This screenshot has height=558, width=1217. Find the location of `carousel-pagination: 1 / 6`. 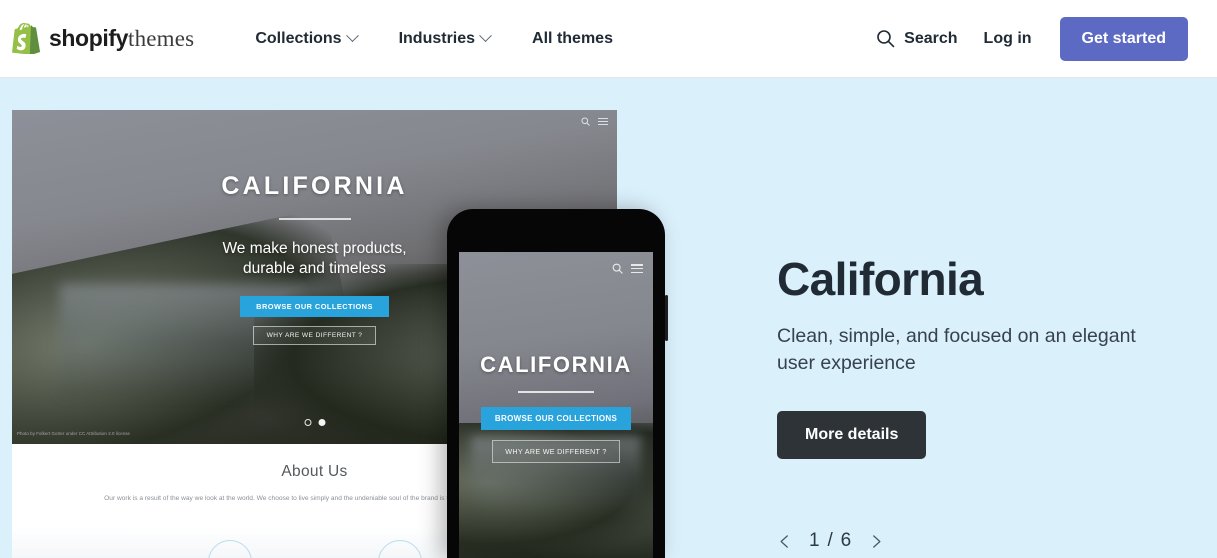

carousel-pagination: 1 / 6 is located at coordinates (830, 541).